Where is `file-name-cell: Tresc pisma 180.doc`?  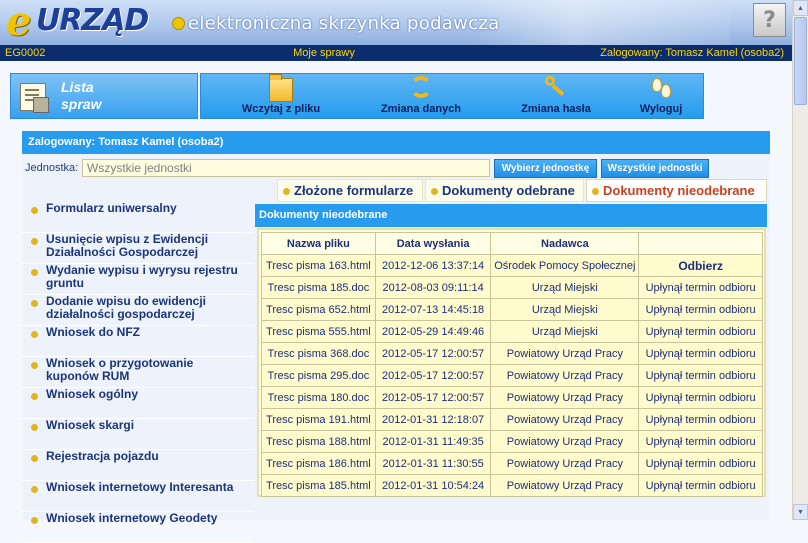 file-name-cell: Tresc pisma 180.doc is located at coordinates (318, 397).